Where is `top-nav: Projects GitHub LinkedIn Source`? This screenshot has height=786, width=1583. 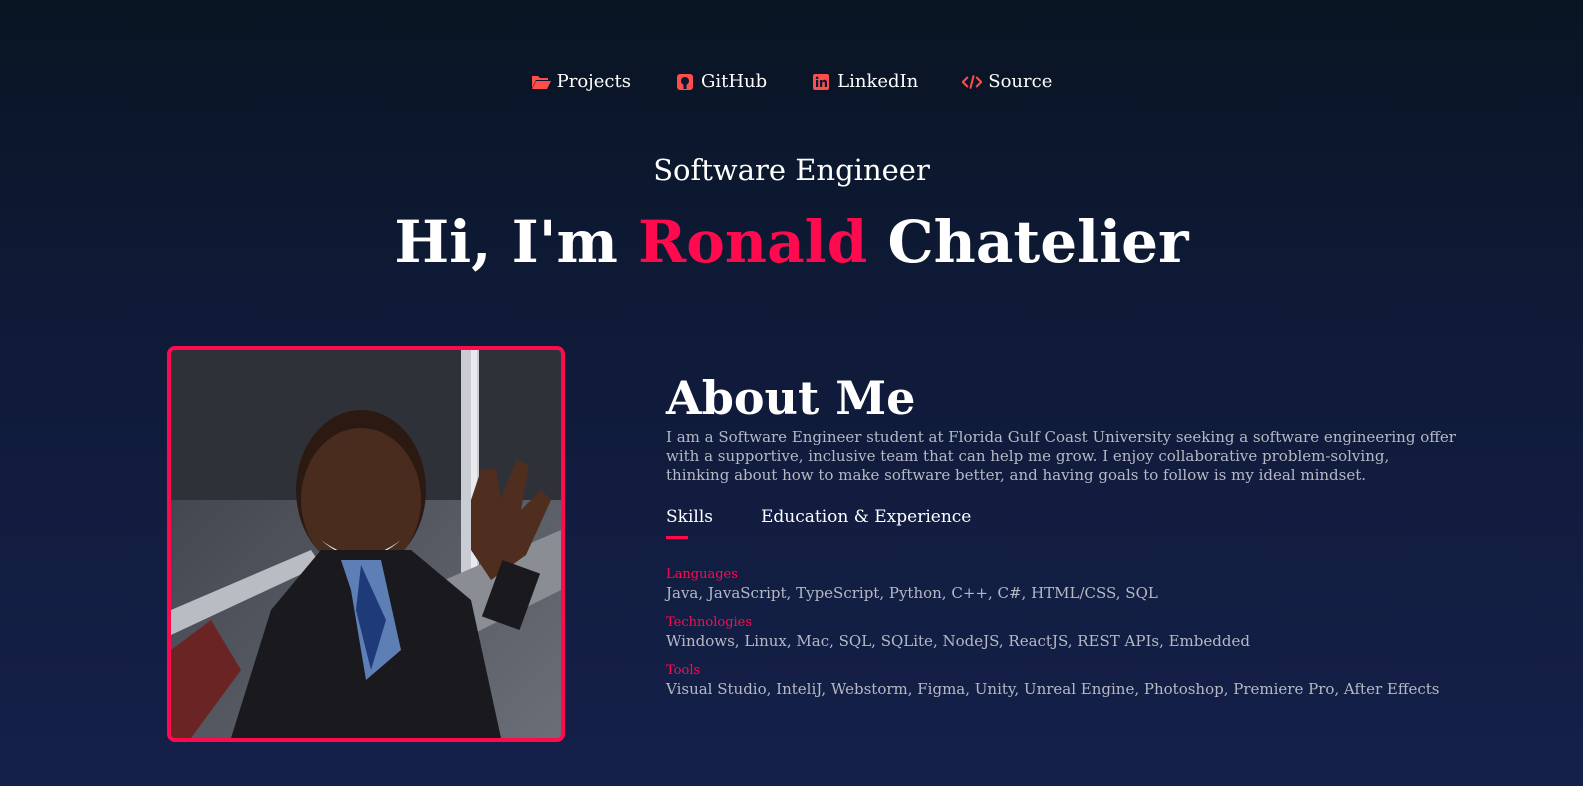
top-nav: Projects GitHub LinkedIn Source is located at coordinates (791, 82).